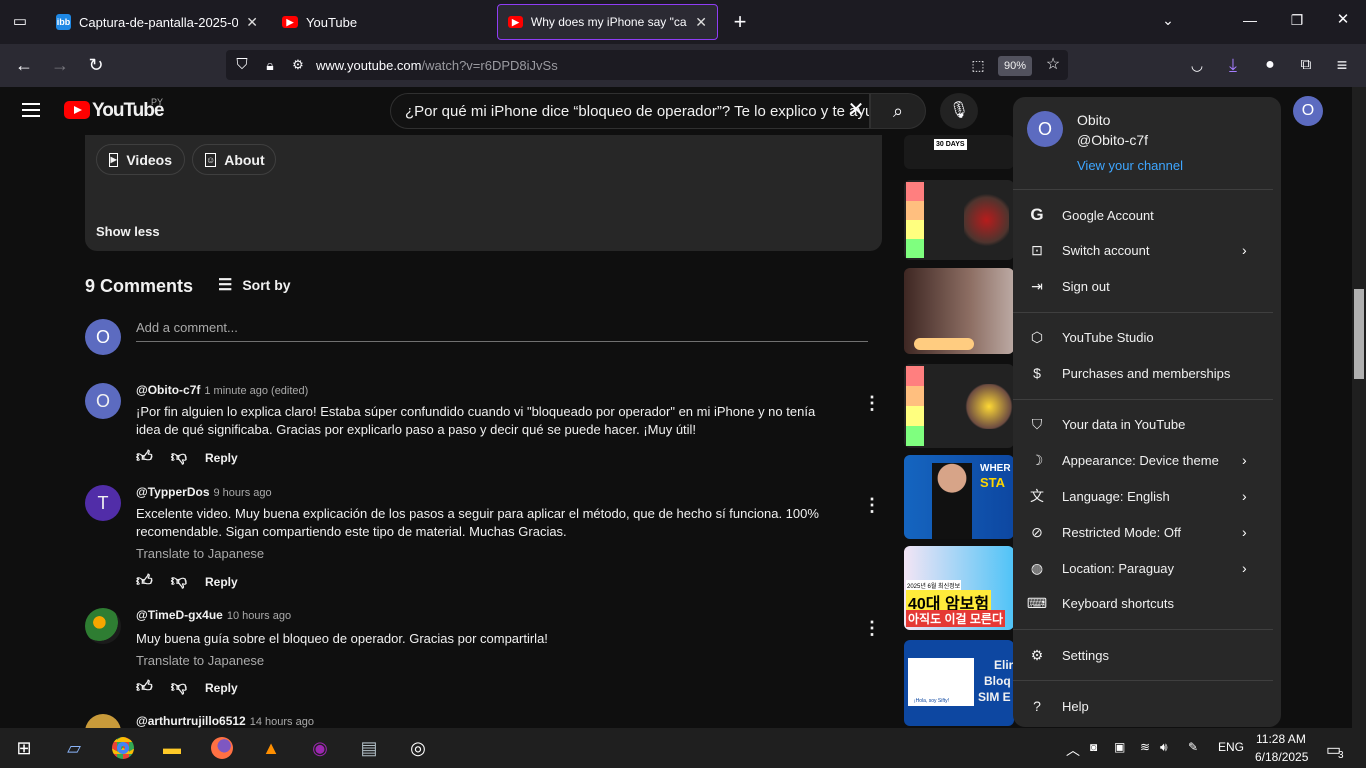 The width and height of the screenshot is (1366, 768). Describe the element at coordinates (1233, 65) in the screenshot. I see `downloads-icon: ⤓` at that location.